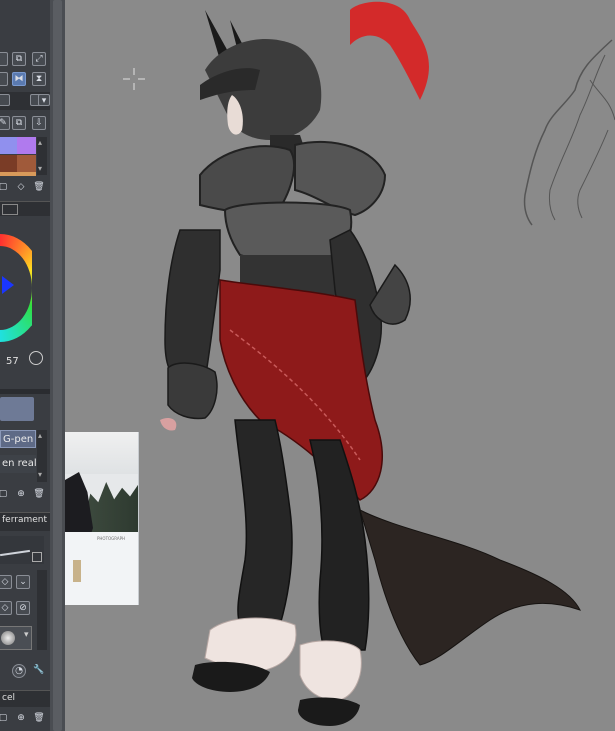  I want to click on lock-icon, so click(37, 557).